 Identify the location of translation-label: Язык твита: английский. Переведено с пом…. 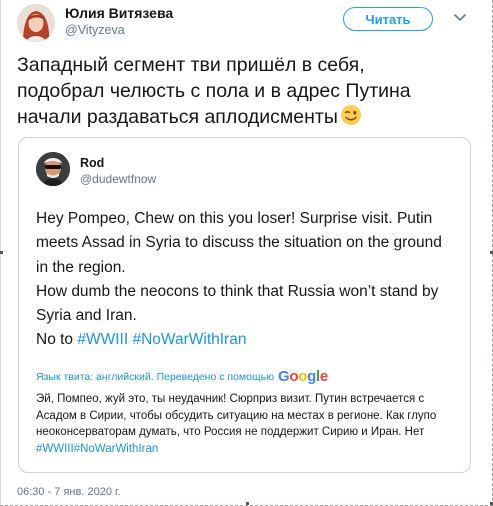
(155, 376).